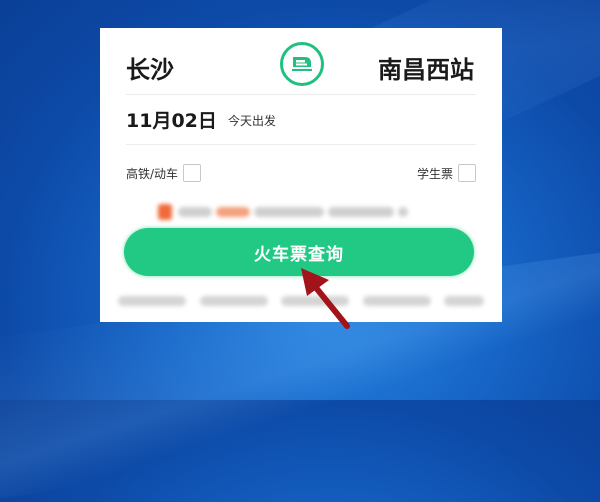 The height and width of the screenshot is (502, 600). Describe the element at coordinates (285, 212) in the screenshot. I see `blurred-notice` at that location.